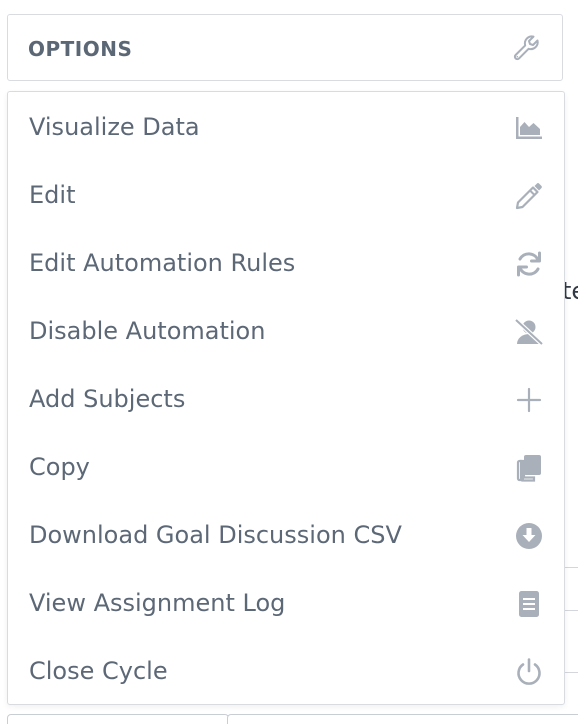  Describe the element at coordinates (162, 263) in the screenshot. I see `menu-item-label: Edit Automation Rules` at that location.